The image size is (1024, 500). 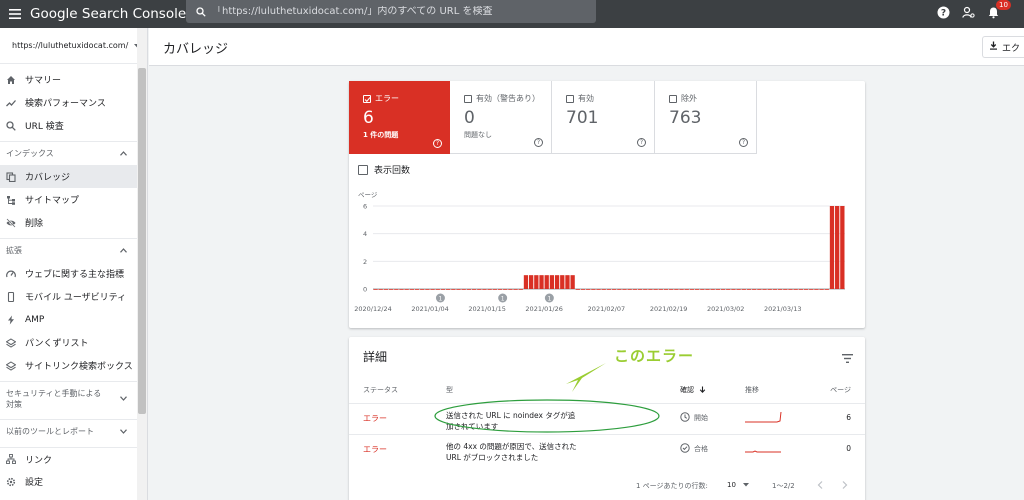 I want to click on highlight-ellipse, so click(x=547, y=416).